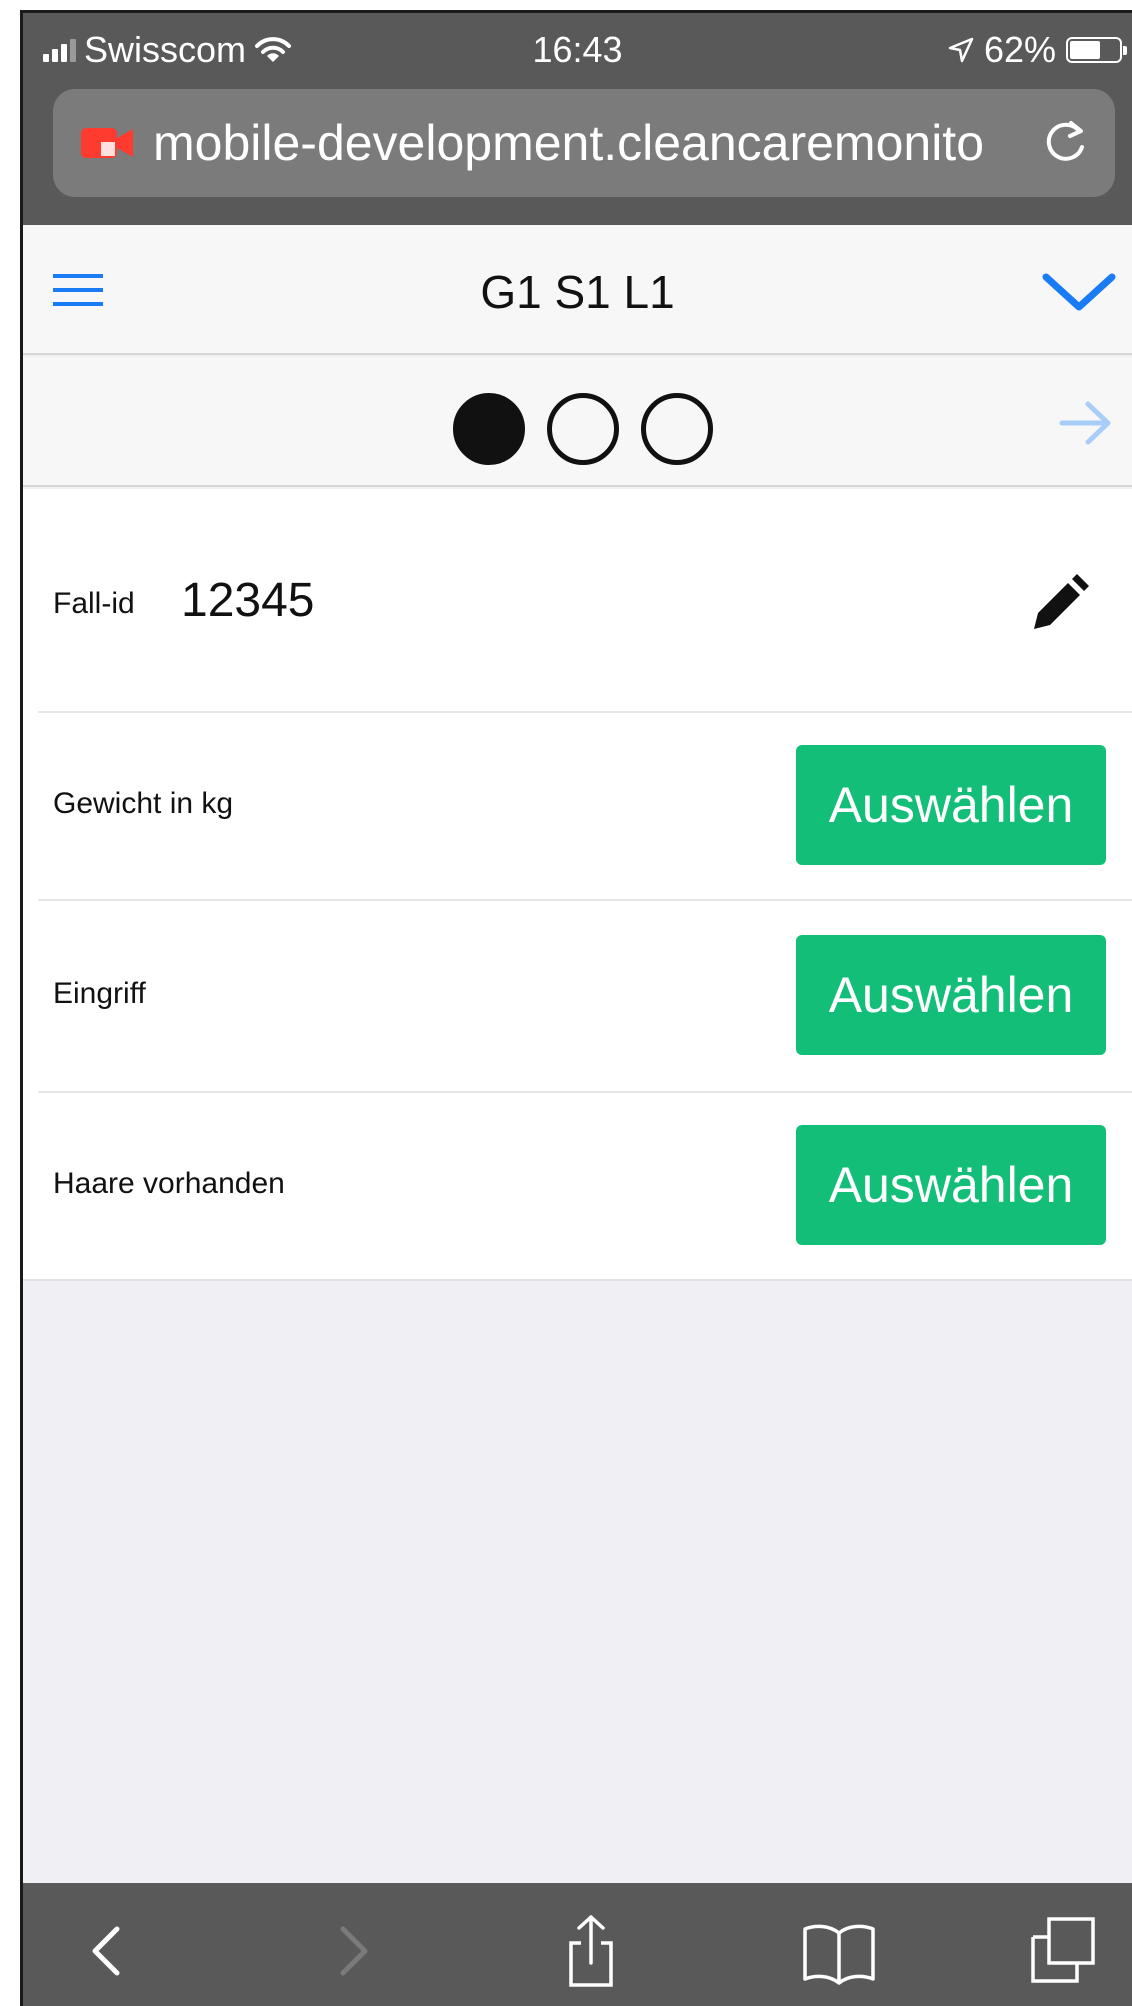 The image size is (1132, 2006). Describe the element at coordinates (107, 1951) in the screenshot. I see `back-icon` at that location.